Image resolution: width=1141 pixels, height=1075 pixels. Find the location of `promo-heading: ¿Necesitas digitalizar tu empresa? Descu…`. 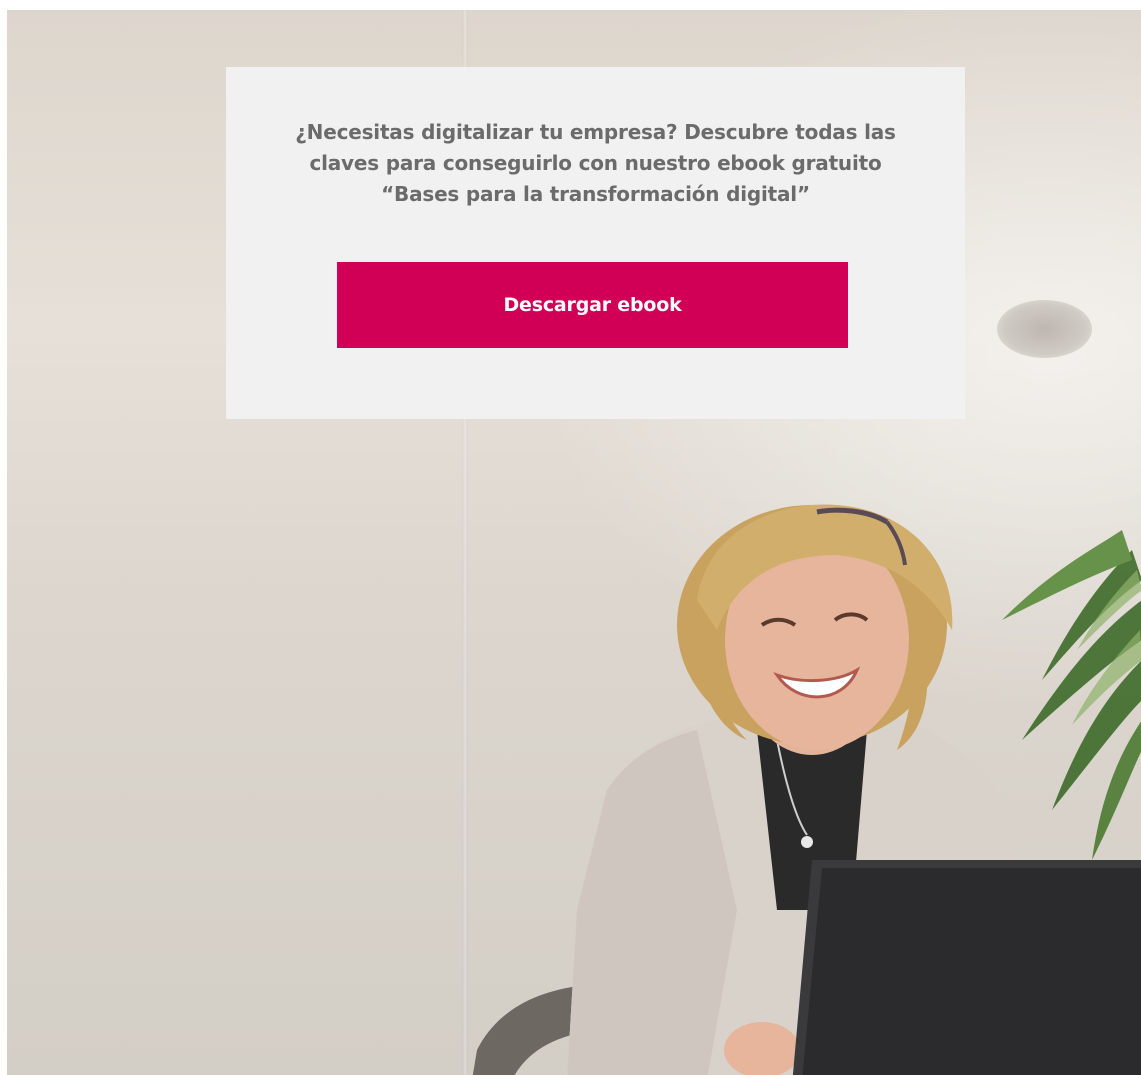

promo-heading: ¿Necesitas digitalizar tu empresa? Descu… is located at coordinates (595, 163).